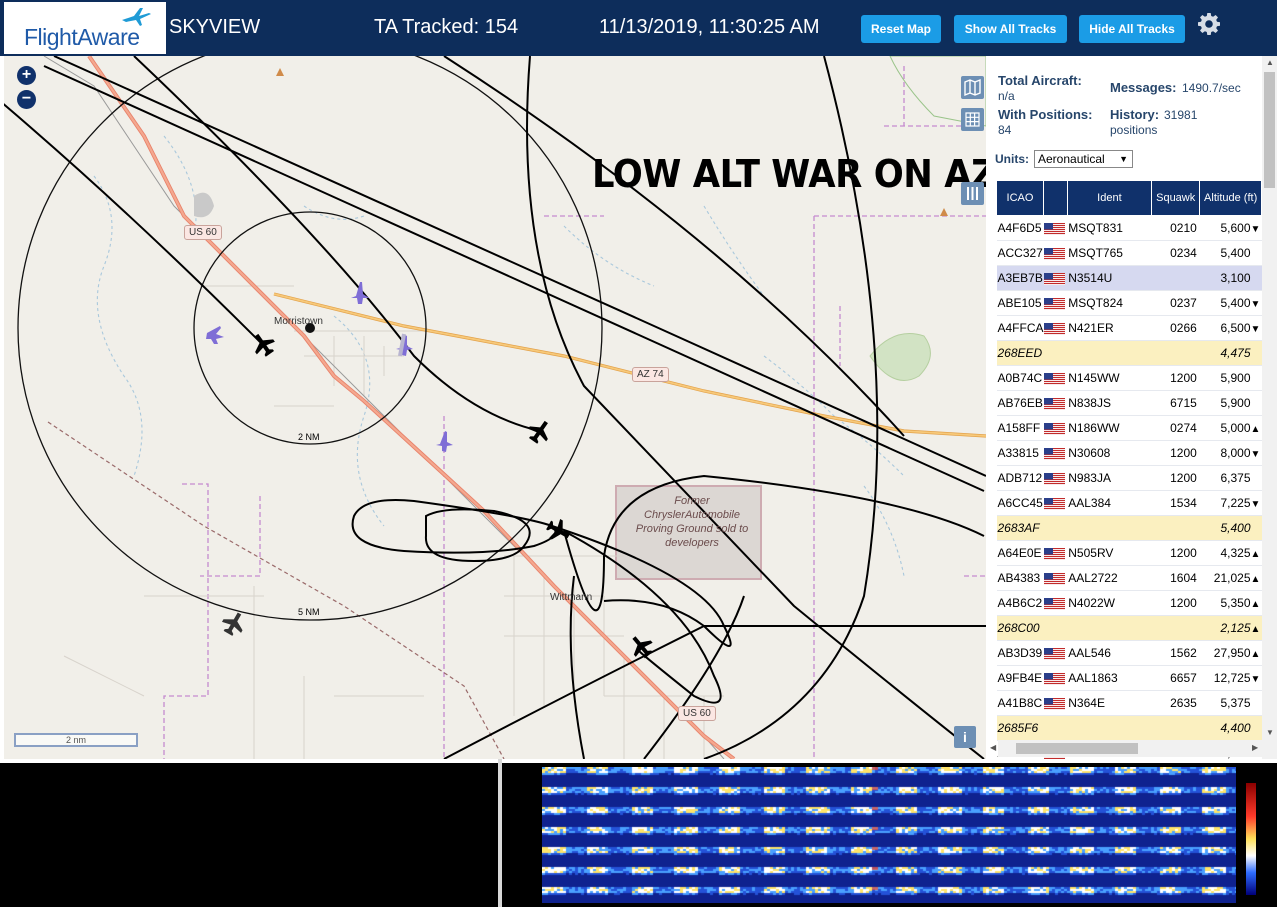 The height and width of the screenshot is (907, 1277). Describe the element at coordinates (1270, 732) in the screenshot. I see `scroll-down-icon: ▼` at that location.